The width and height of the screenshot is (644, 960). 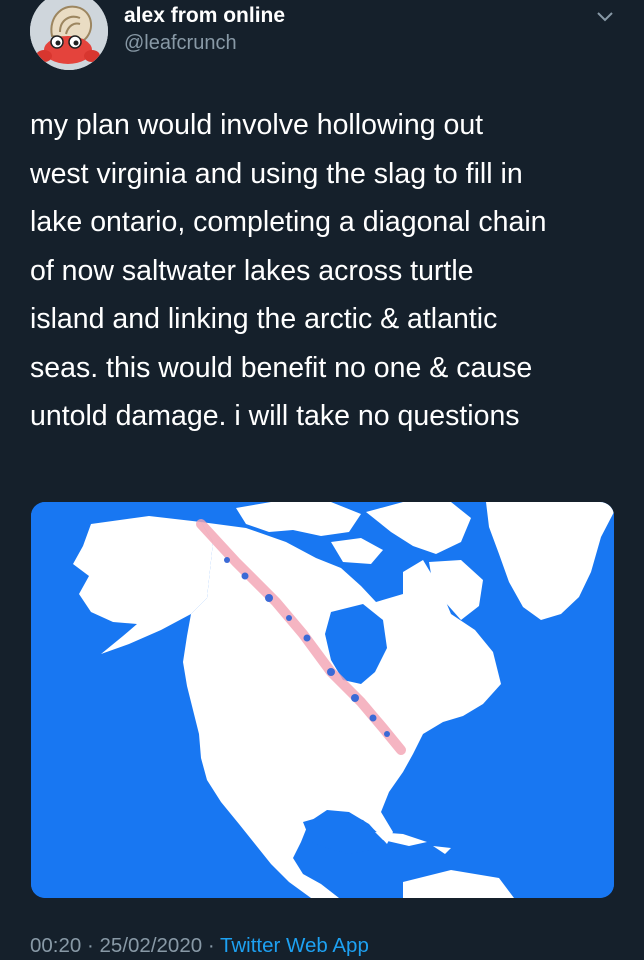 What do you see at coordinates (180, 43) in the screenshot?
I see `user-handle: @leafcrunch` at bounding box center [180, 43].